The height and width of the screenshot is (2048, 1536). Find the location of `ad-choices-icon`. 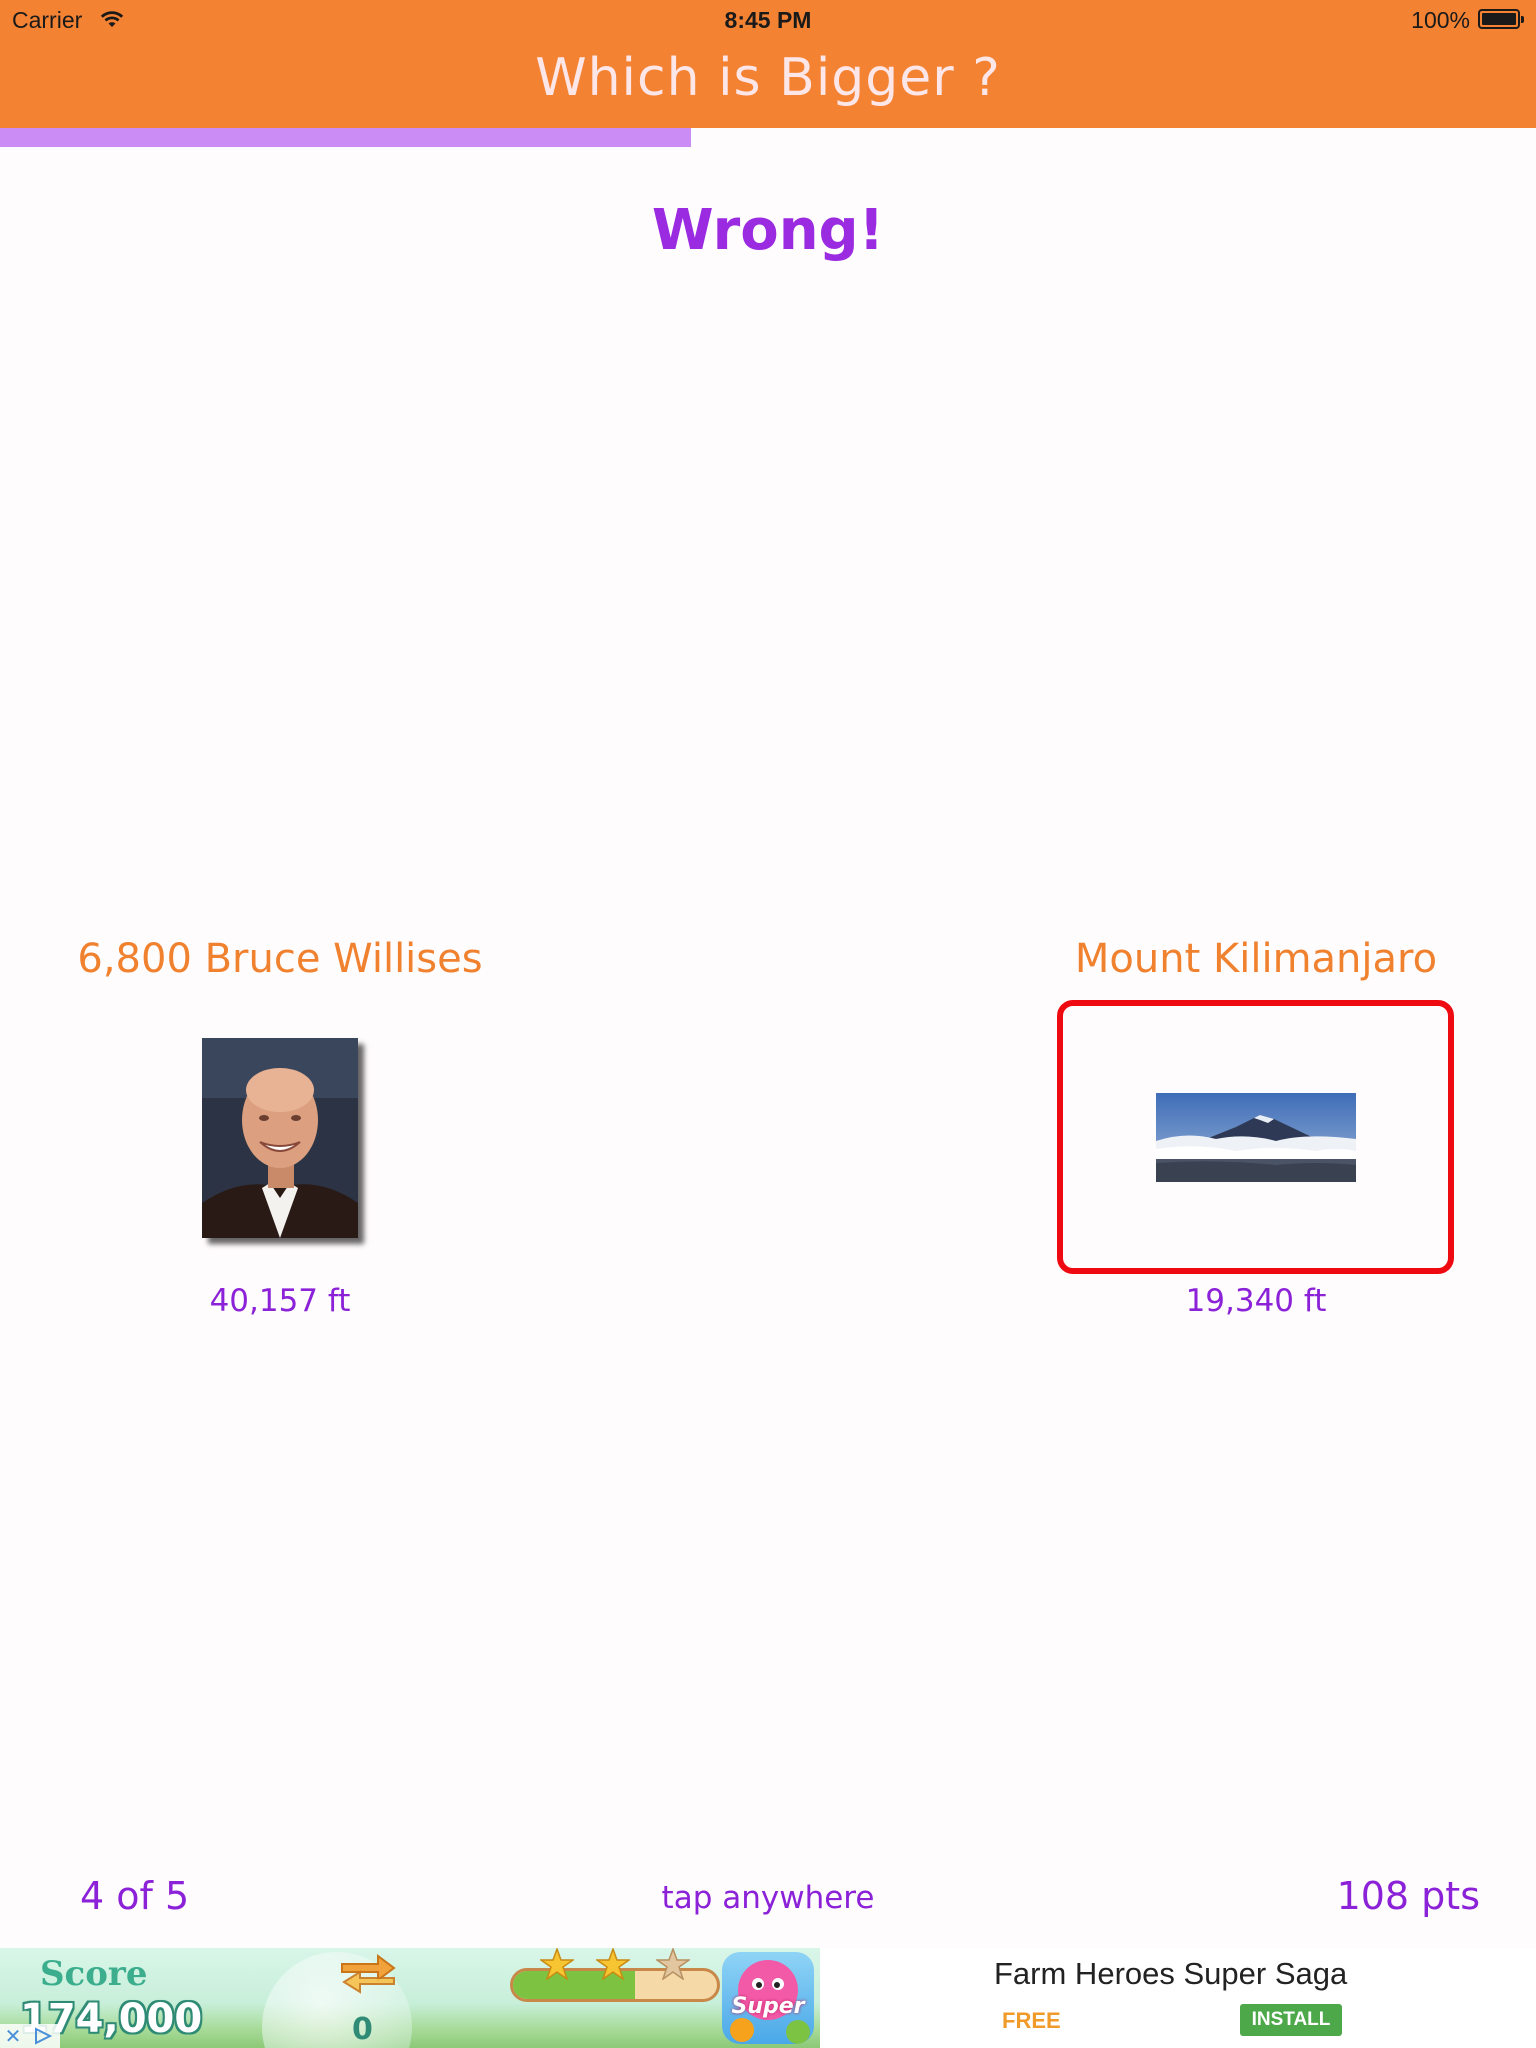

ad-choices-icon is located at coordinates (43, 2036).